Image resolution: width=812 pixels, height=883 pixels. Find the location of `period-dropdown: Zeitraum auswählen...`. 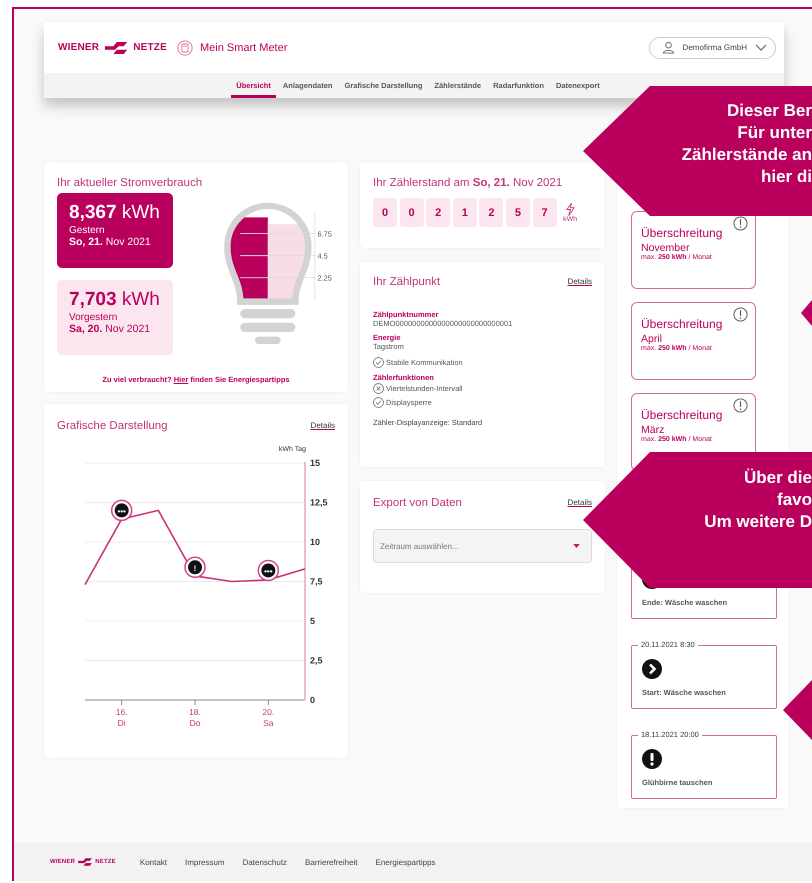

period-dropdown: Zeitraum auswählen... is located at coordinates (482, 546).